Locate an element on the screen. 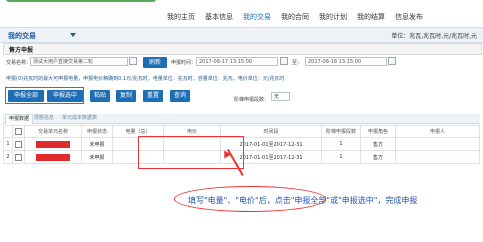  panel-title: 售方申报 is located at coordinates (21, 50).